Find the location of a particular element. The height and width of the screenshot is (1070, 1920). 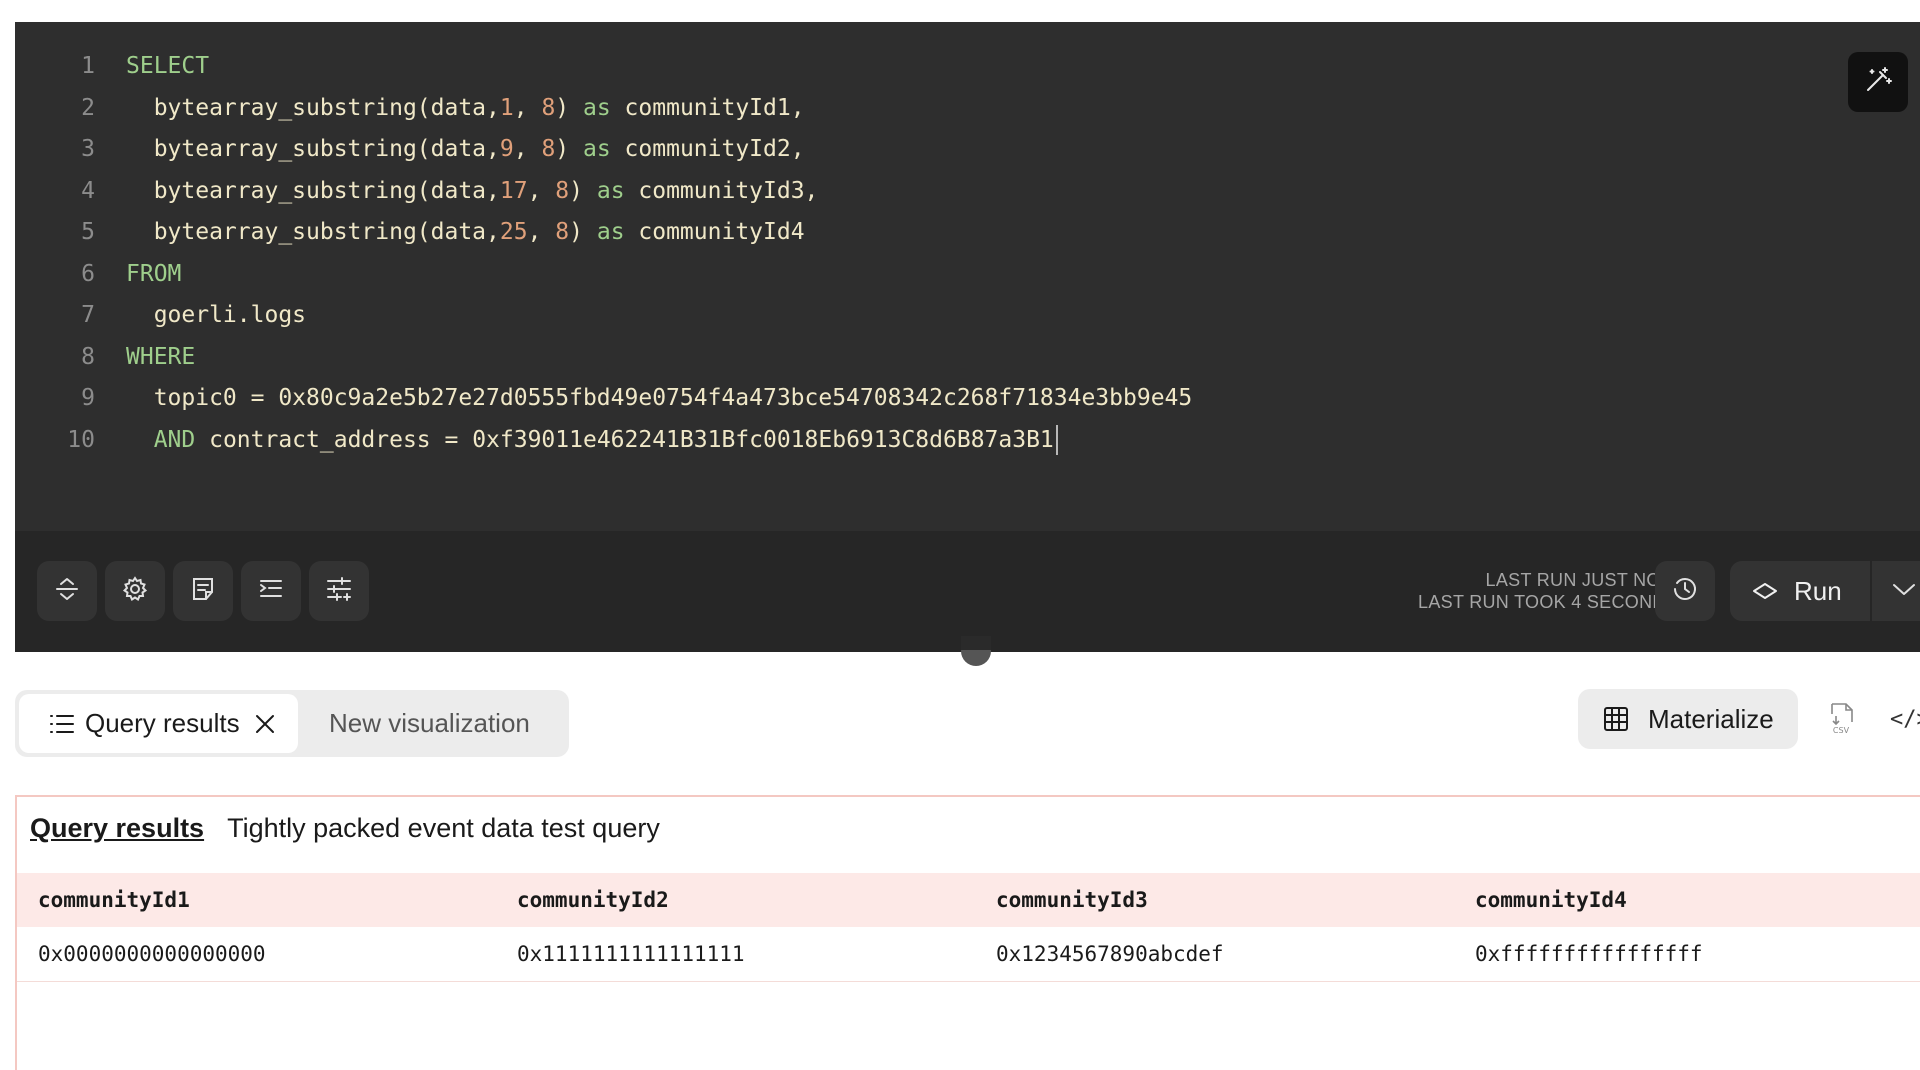

clock-icon is located at coordinates (1685, 591).